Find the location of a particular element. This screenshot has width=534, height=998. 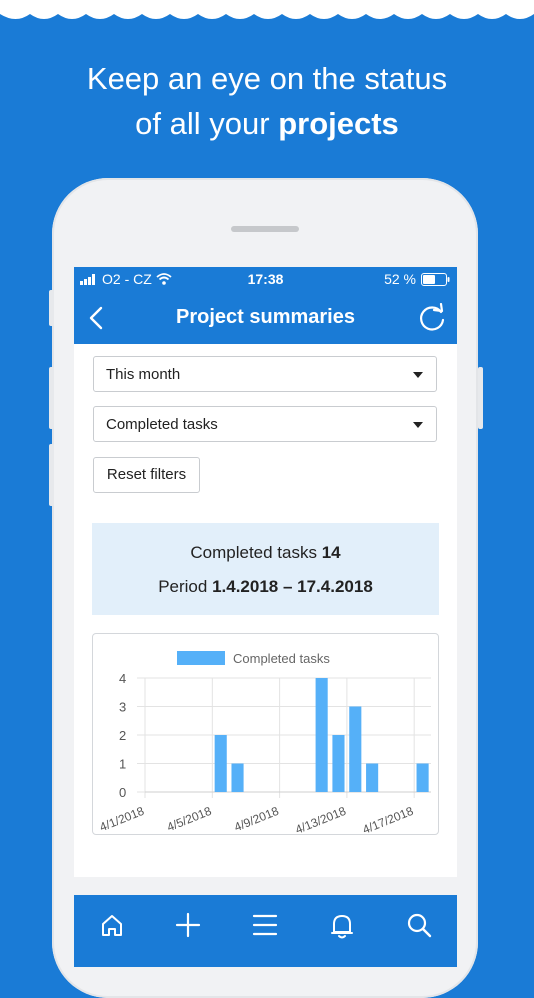

headline-line2-bold: projects is located at coordinates (338, 123).